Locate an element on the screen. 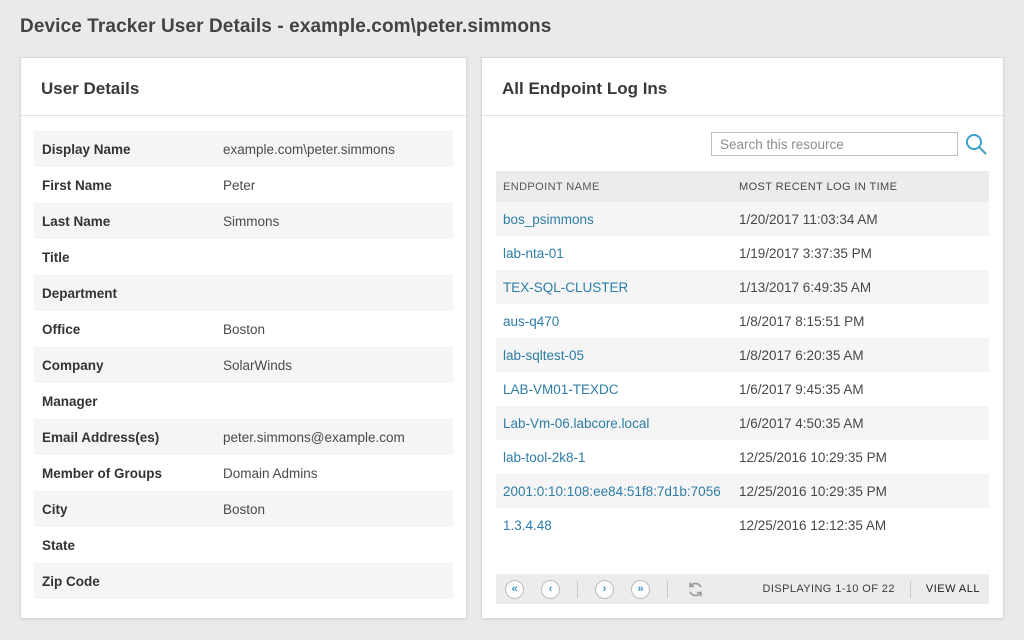 The height and width of the screenshot is (640, 1024). table-row: lab-tool-2k8-1 12/25/2016 10:29:35 PM is located at coordinates (742, 457).